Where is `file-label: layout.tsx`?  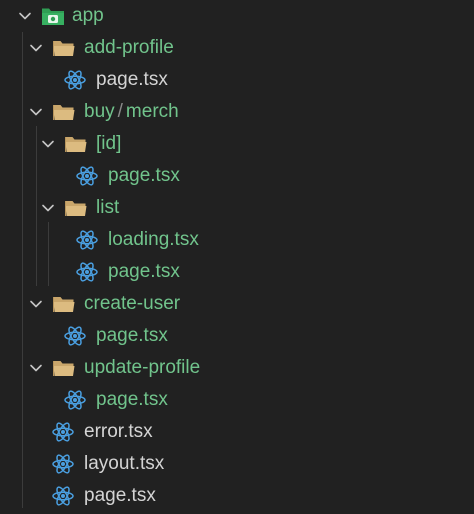
file-label: layout.tsx is located at coordinates (124, 463).